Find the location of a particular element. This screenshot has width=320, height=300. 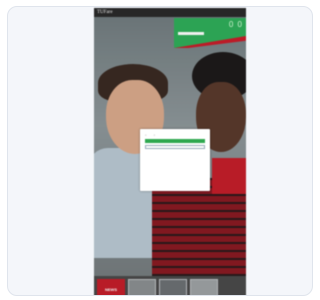

option-b-radio is located at coordinates (155, 135).